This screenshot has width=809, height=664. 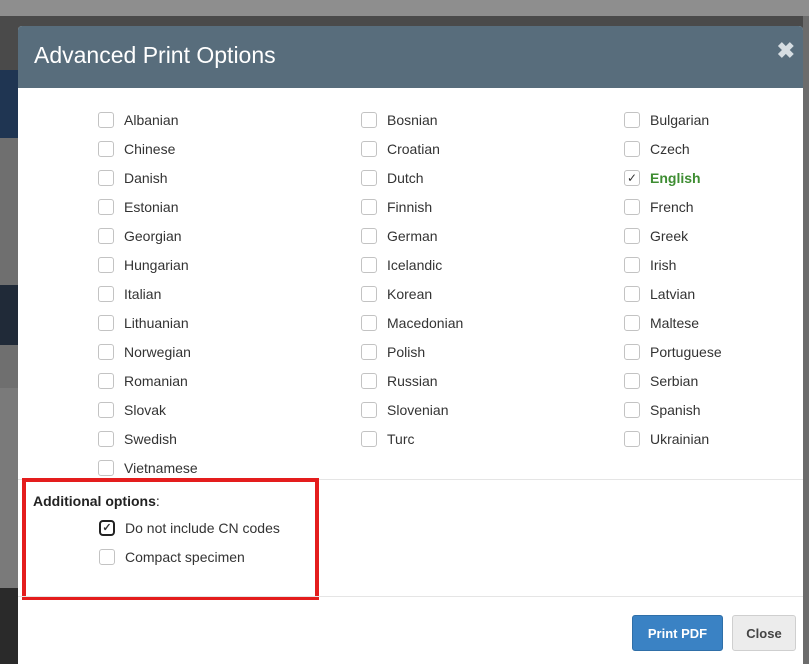 I want to click on language-option-hungarian: Hungarian, so click(x=143, y=265).